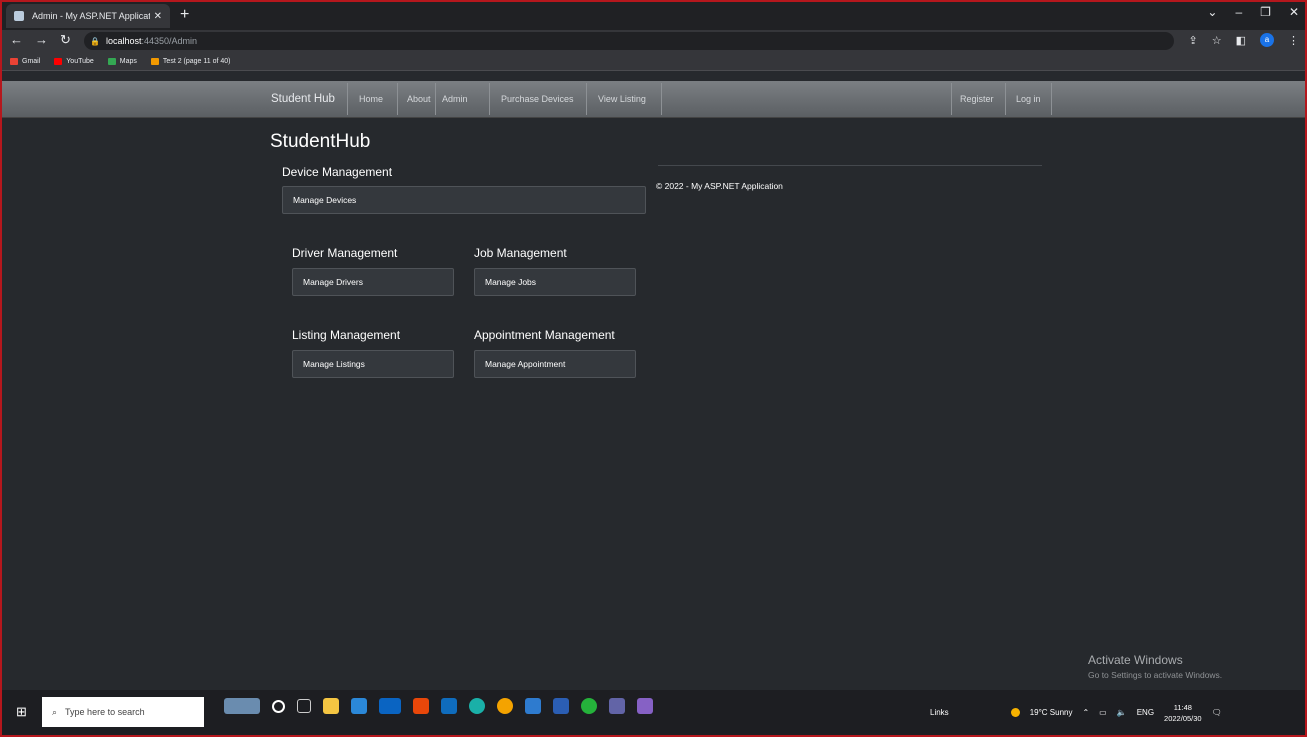 The image size is (1307, 737). I want to click on links-toolbar: Links, so click(939, 712).